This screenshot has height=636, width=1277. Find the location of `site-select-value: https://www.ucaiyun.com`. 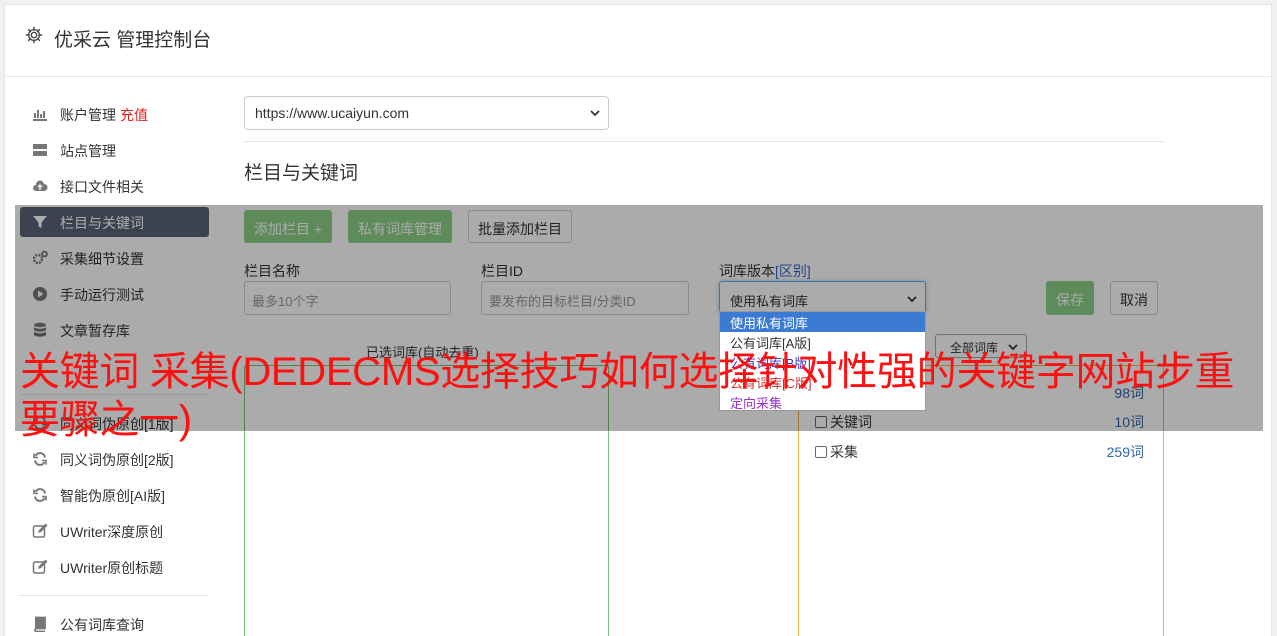

site-select-value: https://www.ucaiyun.com is located at coordinates (332, 113).